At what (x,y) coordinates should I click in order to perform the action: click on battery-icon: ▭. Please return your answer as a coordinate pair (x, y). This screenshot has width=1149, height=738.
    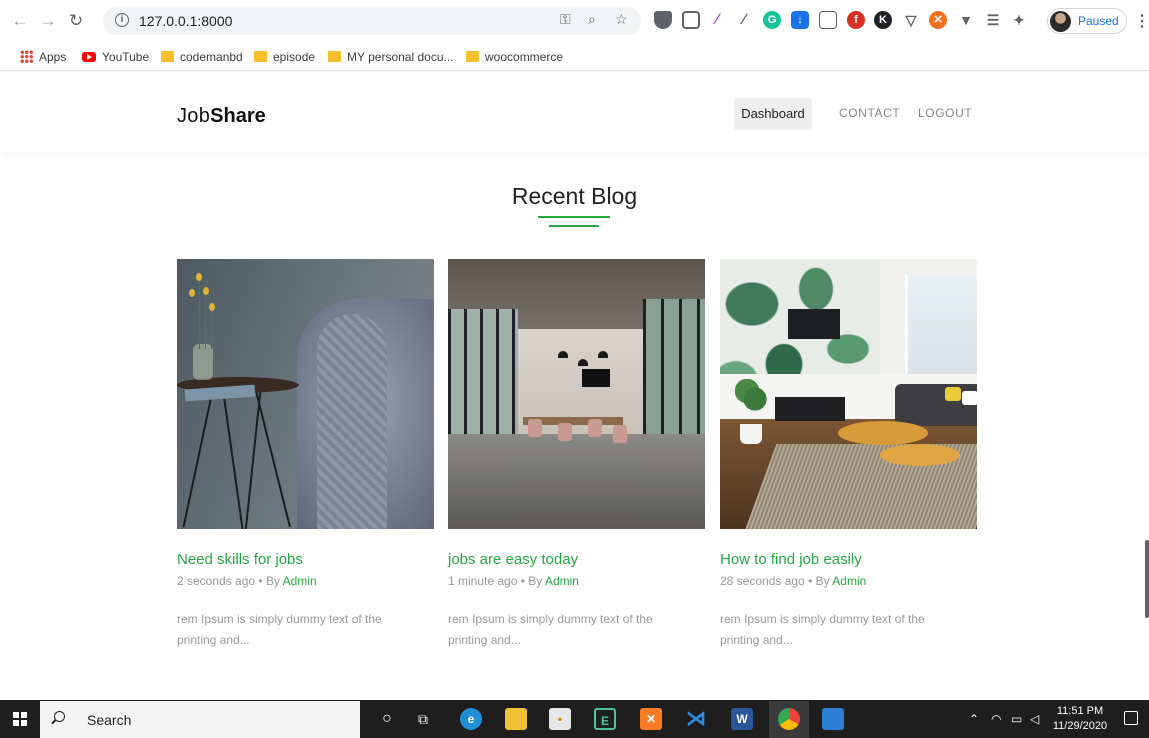
    Looking at the image, I should click on (1016, 719).